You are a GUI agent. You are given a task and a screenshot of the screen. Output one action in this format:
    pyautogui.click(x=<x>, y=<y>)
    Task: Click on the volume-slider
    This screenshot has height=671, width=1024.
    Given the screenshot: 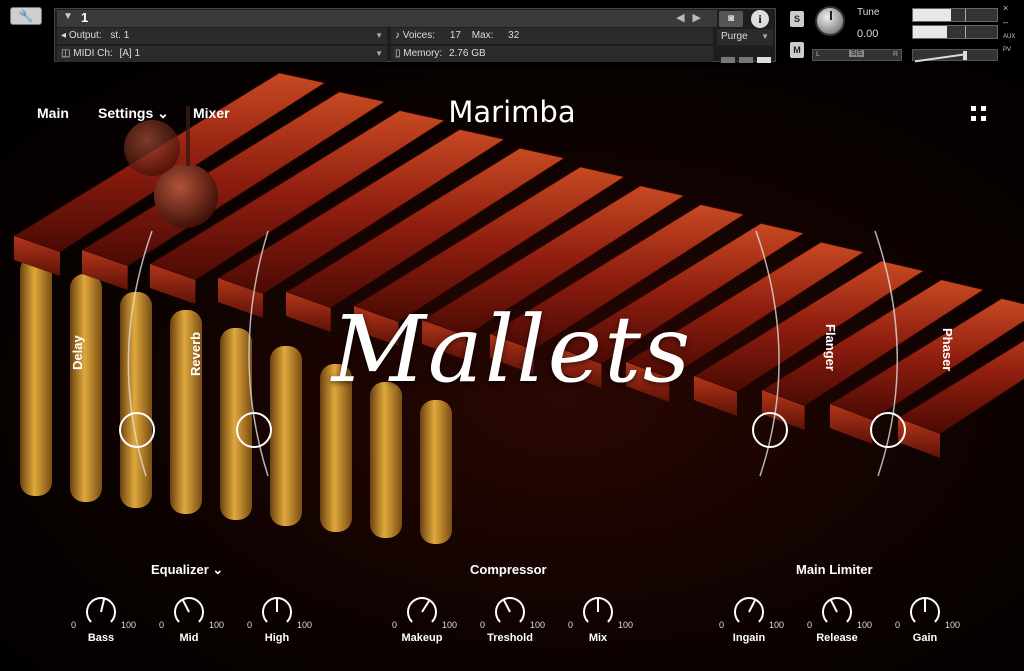 What is the action you would take?
    pyautogui.click(x=955, y=56)
    